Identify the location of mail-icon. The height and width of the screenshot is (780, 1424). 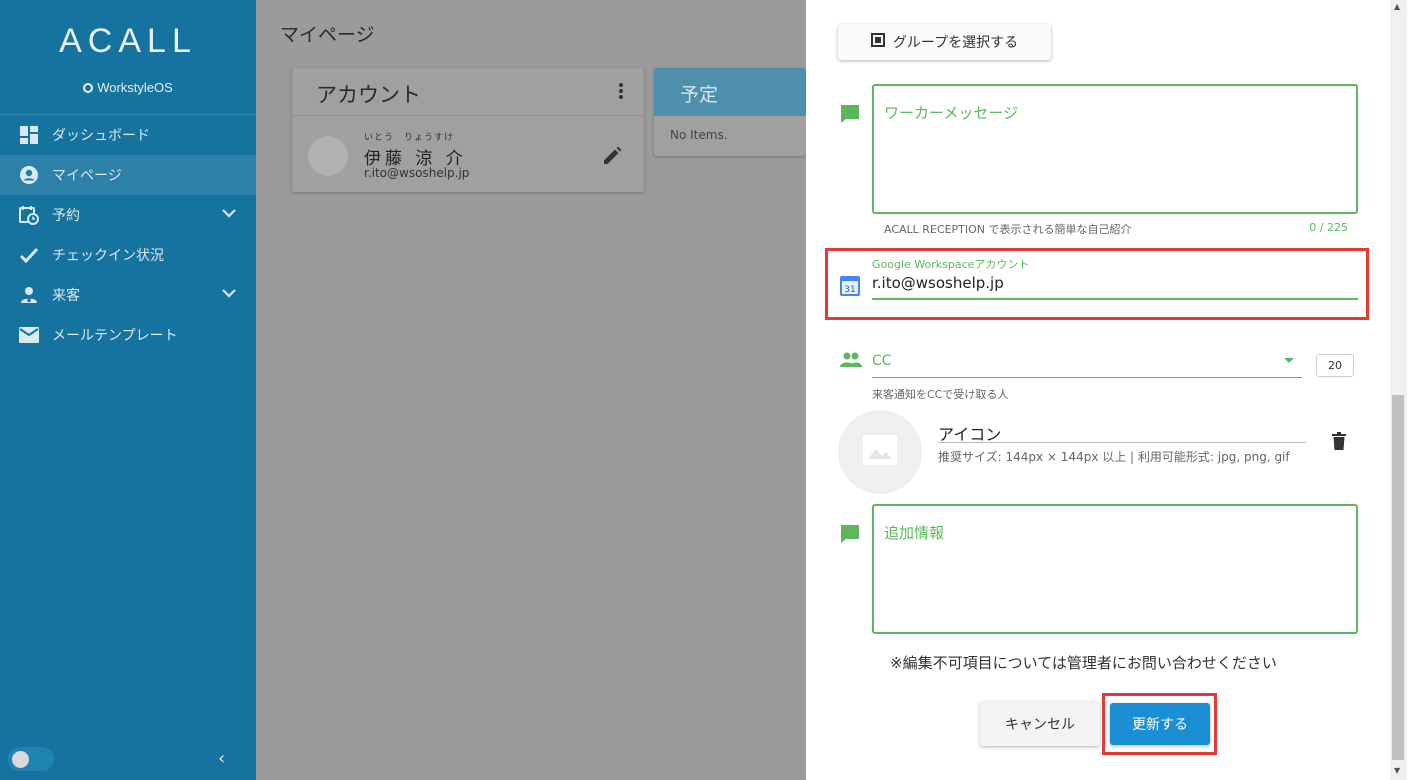
(29, 335).